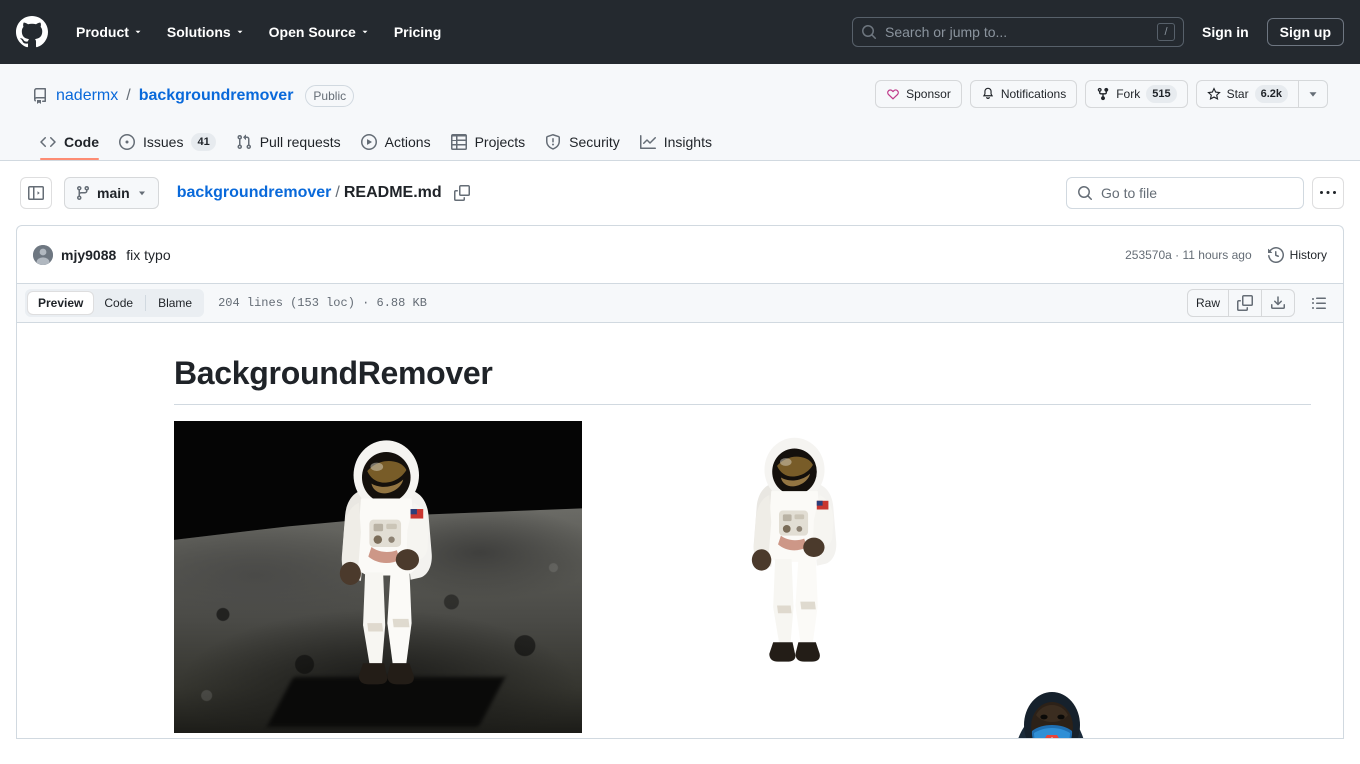  What do you see at coordinates (244, 142) in the screenshot?
I see `git-pull-request-icon` at bounding box center [244, 142].